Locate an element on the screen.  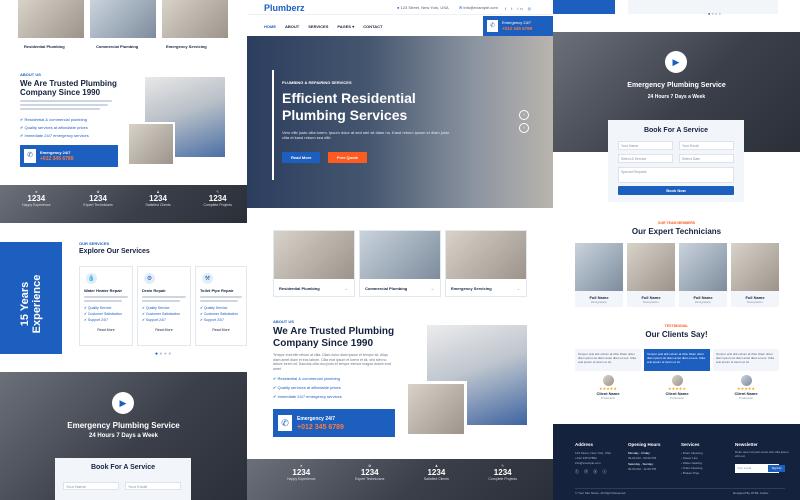
service-card-title: Water Heater Repair is located at coordinates (103, 290).